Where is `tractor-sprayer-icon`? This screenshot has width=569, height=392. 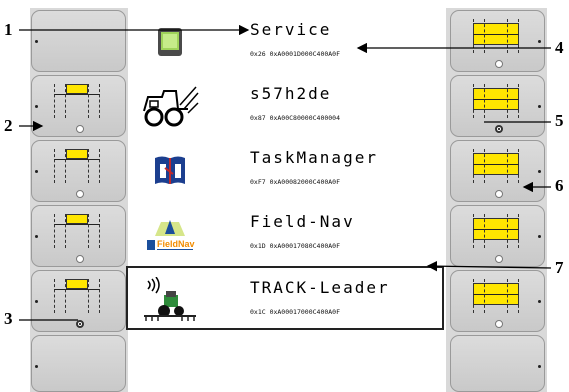 tractor-sprayer-icon is located at coordinates (170, 300).